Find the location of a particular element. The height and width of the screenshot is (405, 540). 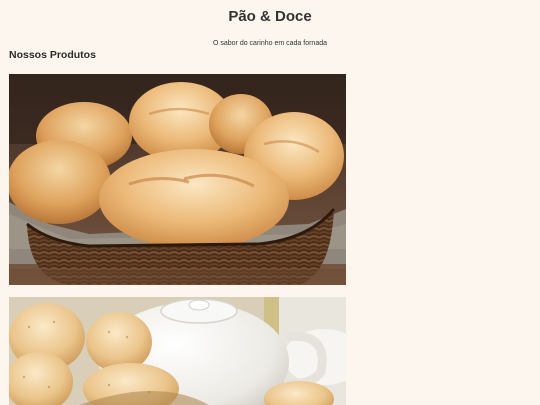

products-section-title: Nossos Produtos is located at coordinates (52, 55).